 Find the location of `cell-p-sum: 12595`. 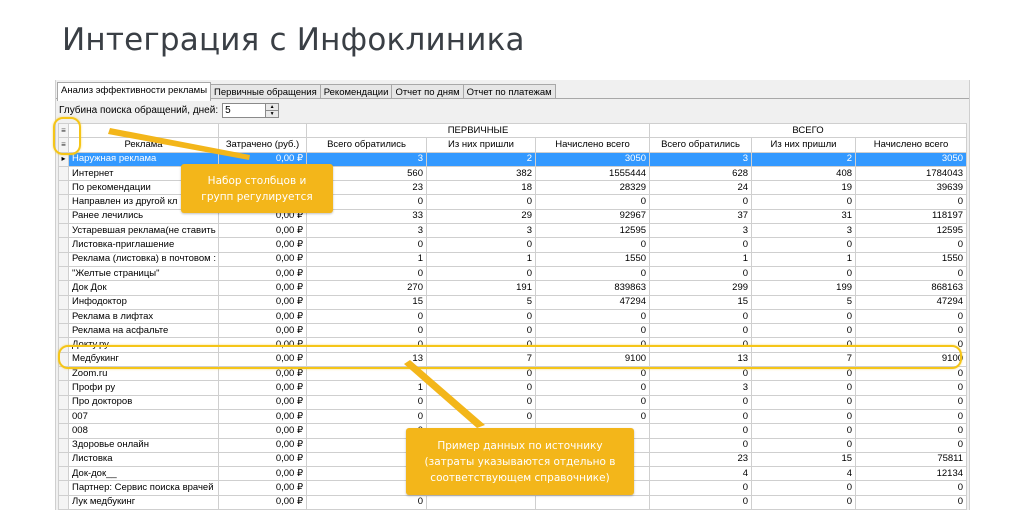

cell-p-sum: 12595 is located at coordinates (592, 231).